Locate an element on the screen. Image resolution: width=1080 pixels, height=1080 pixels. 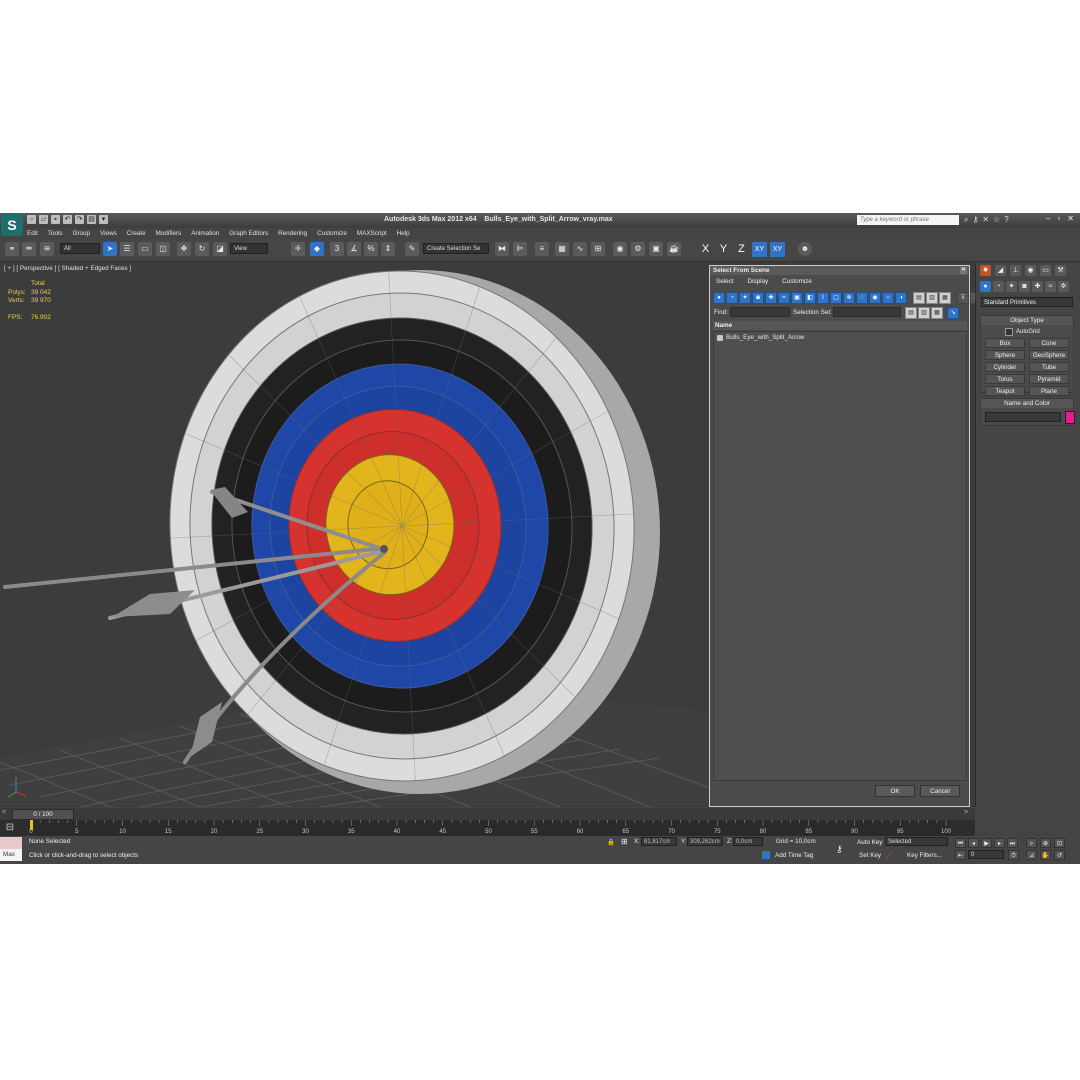
curve-editor-icon: ∿ is located at coordinates (580, 249).